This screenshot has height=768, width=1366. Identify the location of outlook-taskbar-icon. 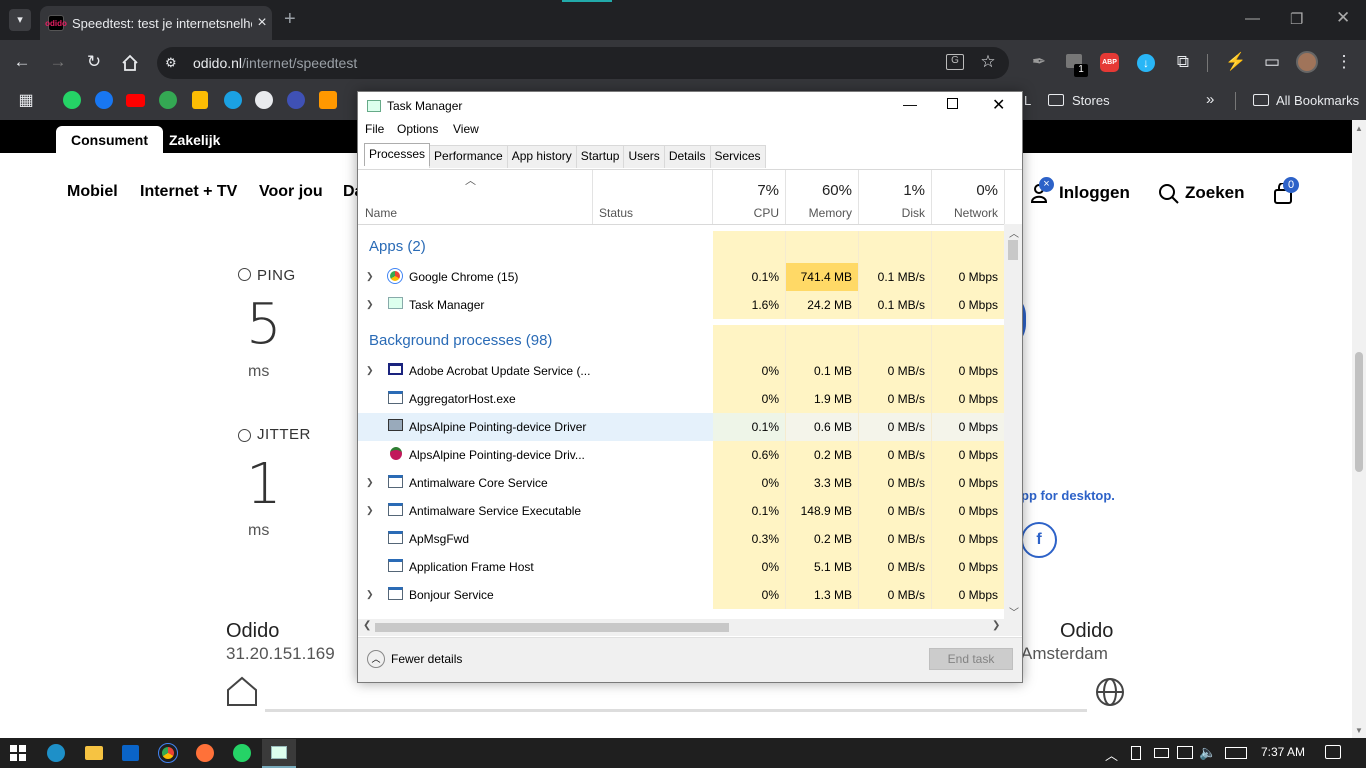
(130, 753).